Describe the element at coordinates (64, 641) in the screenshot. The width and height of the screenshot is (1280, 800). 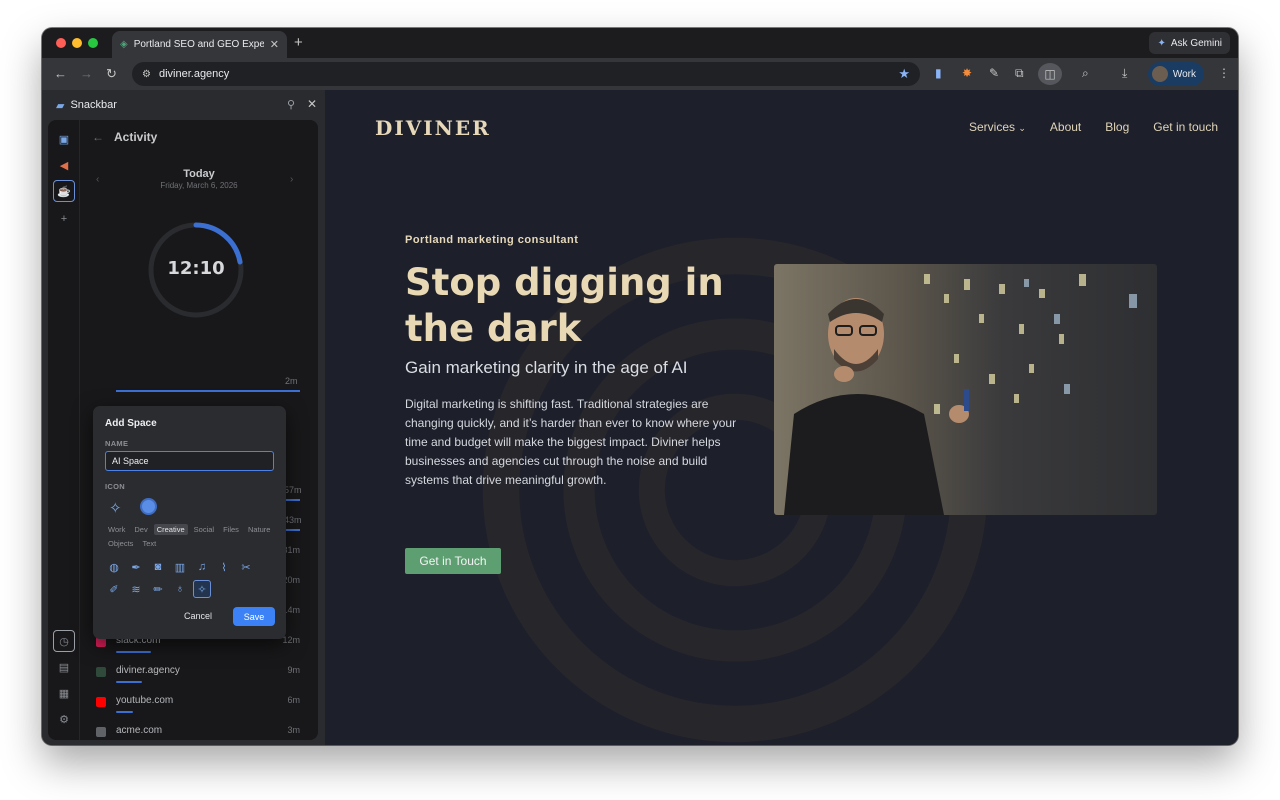
I see `activity-clock-icon: ◷` at that location.